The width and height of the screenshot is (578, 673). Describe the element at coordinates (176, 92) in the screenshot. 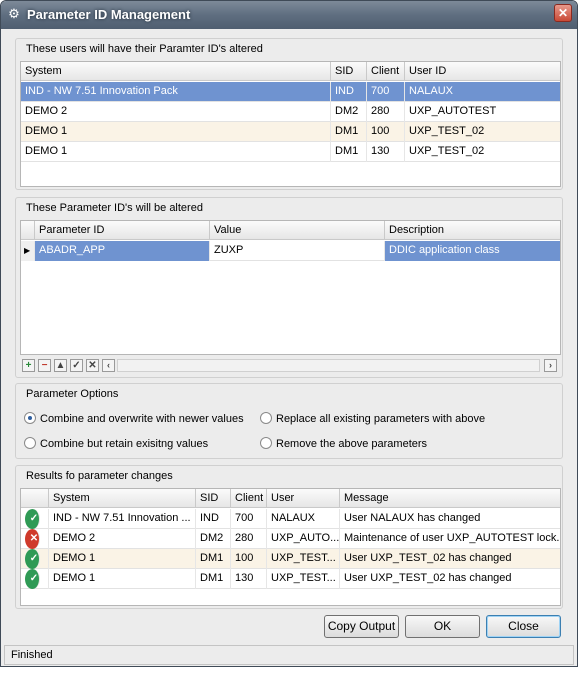

I see `cell-system: IND - NW 7.51 Innovation Pack` at that location.